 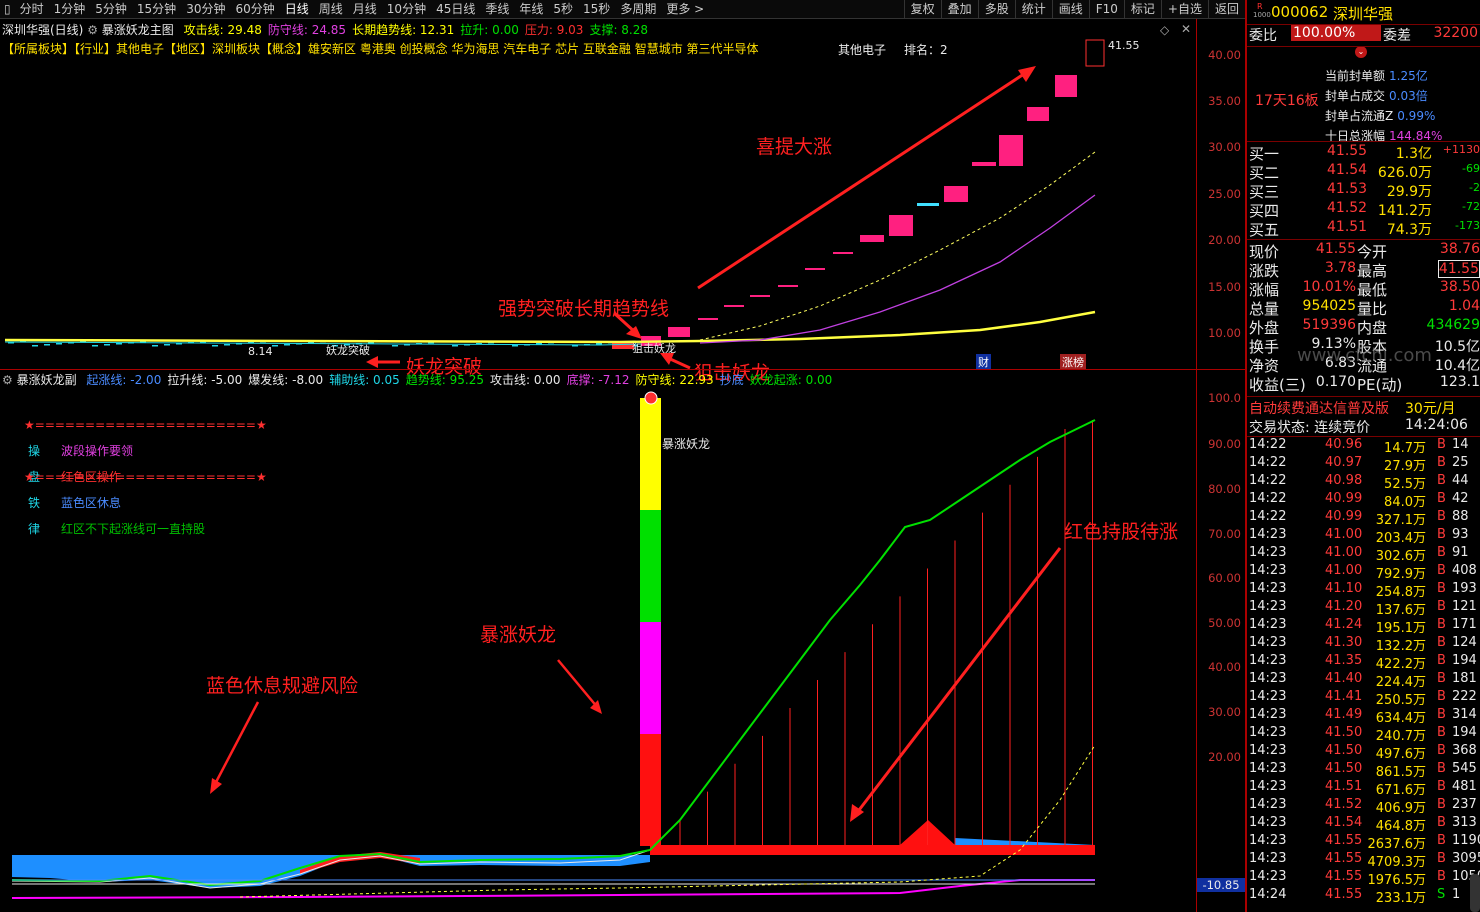 What do you see at coordinates (1363, 191) in the screenshot?
I see `bid-row: 买三 41.53 29.9万 -2` at bounding box center [1363, 191].